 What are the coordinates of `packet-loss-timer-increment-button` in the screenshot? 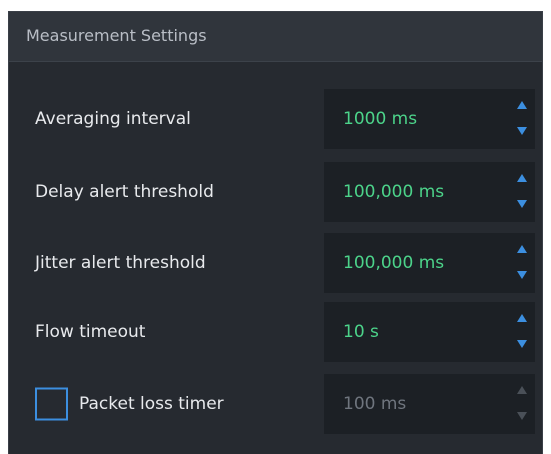 It's located at (522, 389).